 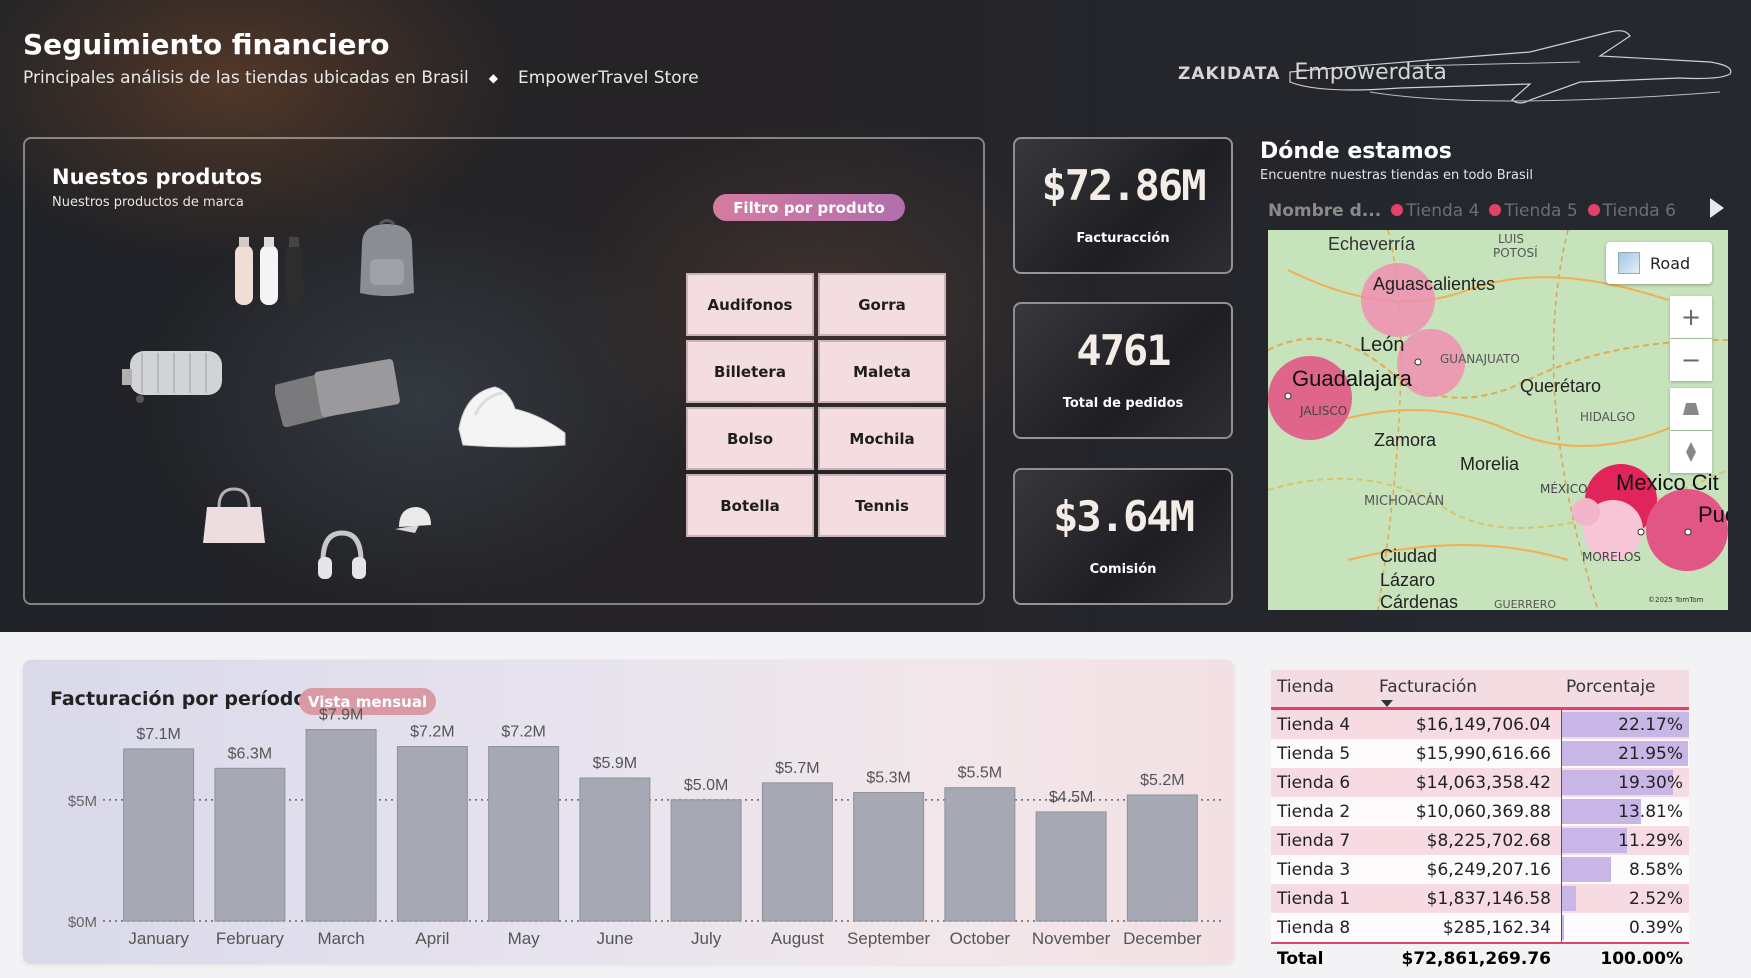 What do you see at coordinates (341, 715) in the screenshot?
I see `bar-data-label: $7.9M` at bounding box center [341, 715].